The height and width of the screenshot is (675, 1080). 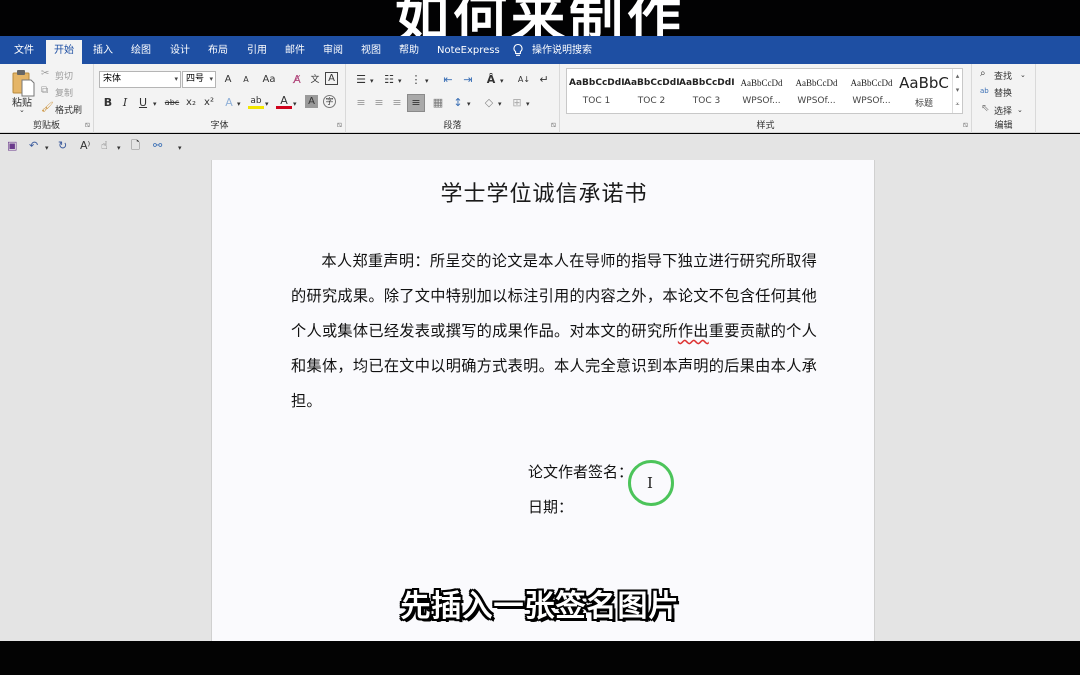 What do you see at coordinates (64, 75) in the screenshot?
I see `cut-button: 剪切` at bounding box center [64, 75].